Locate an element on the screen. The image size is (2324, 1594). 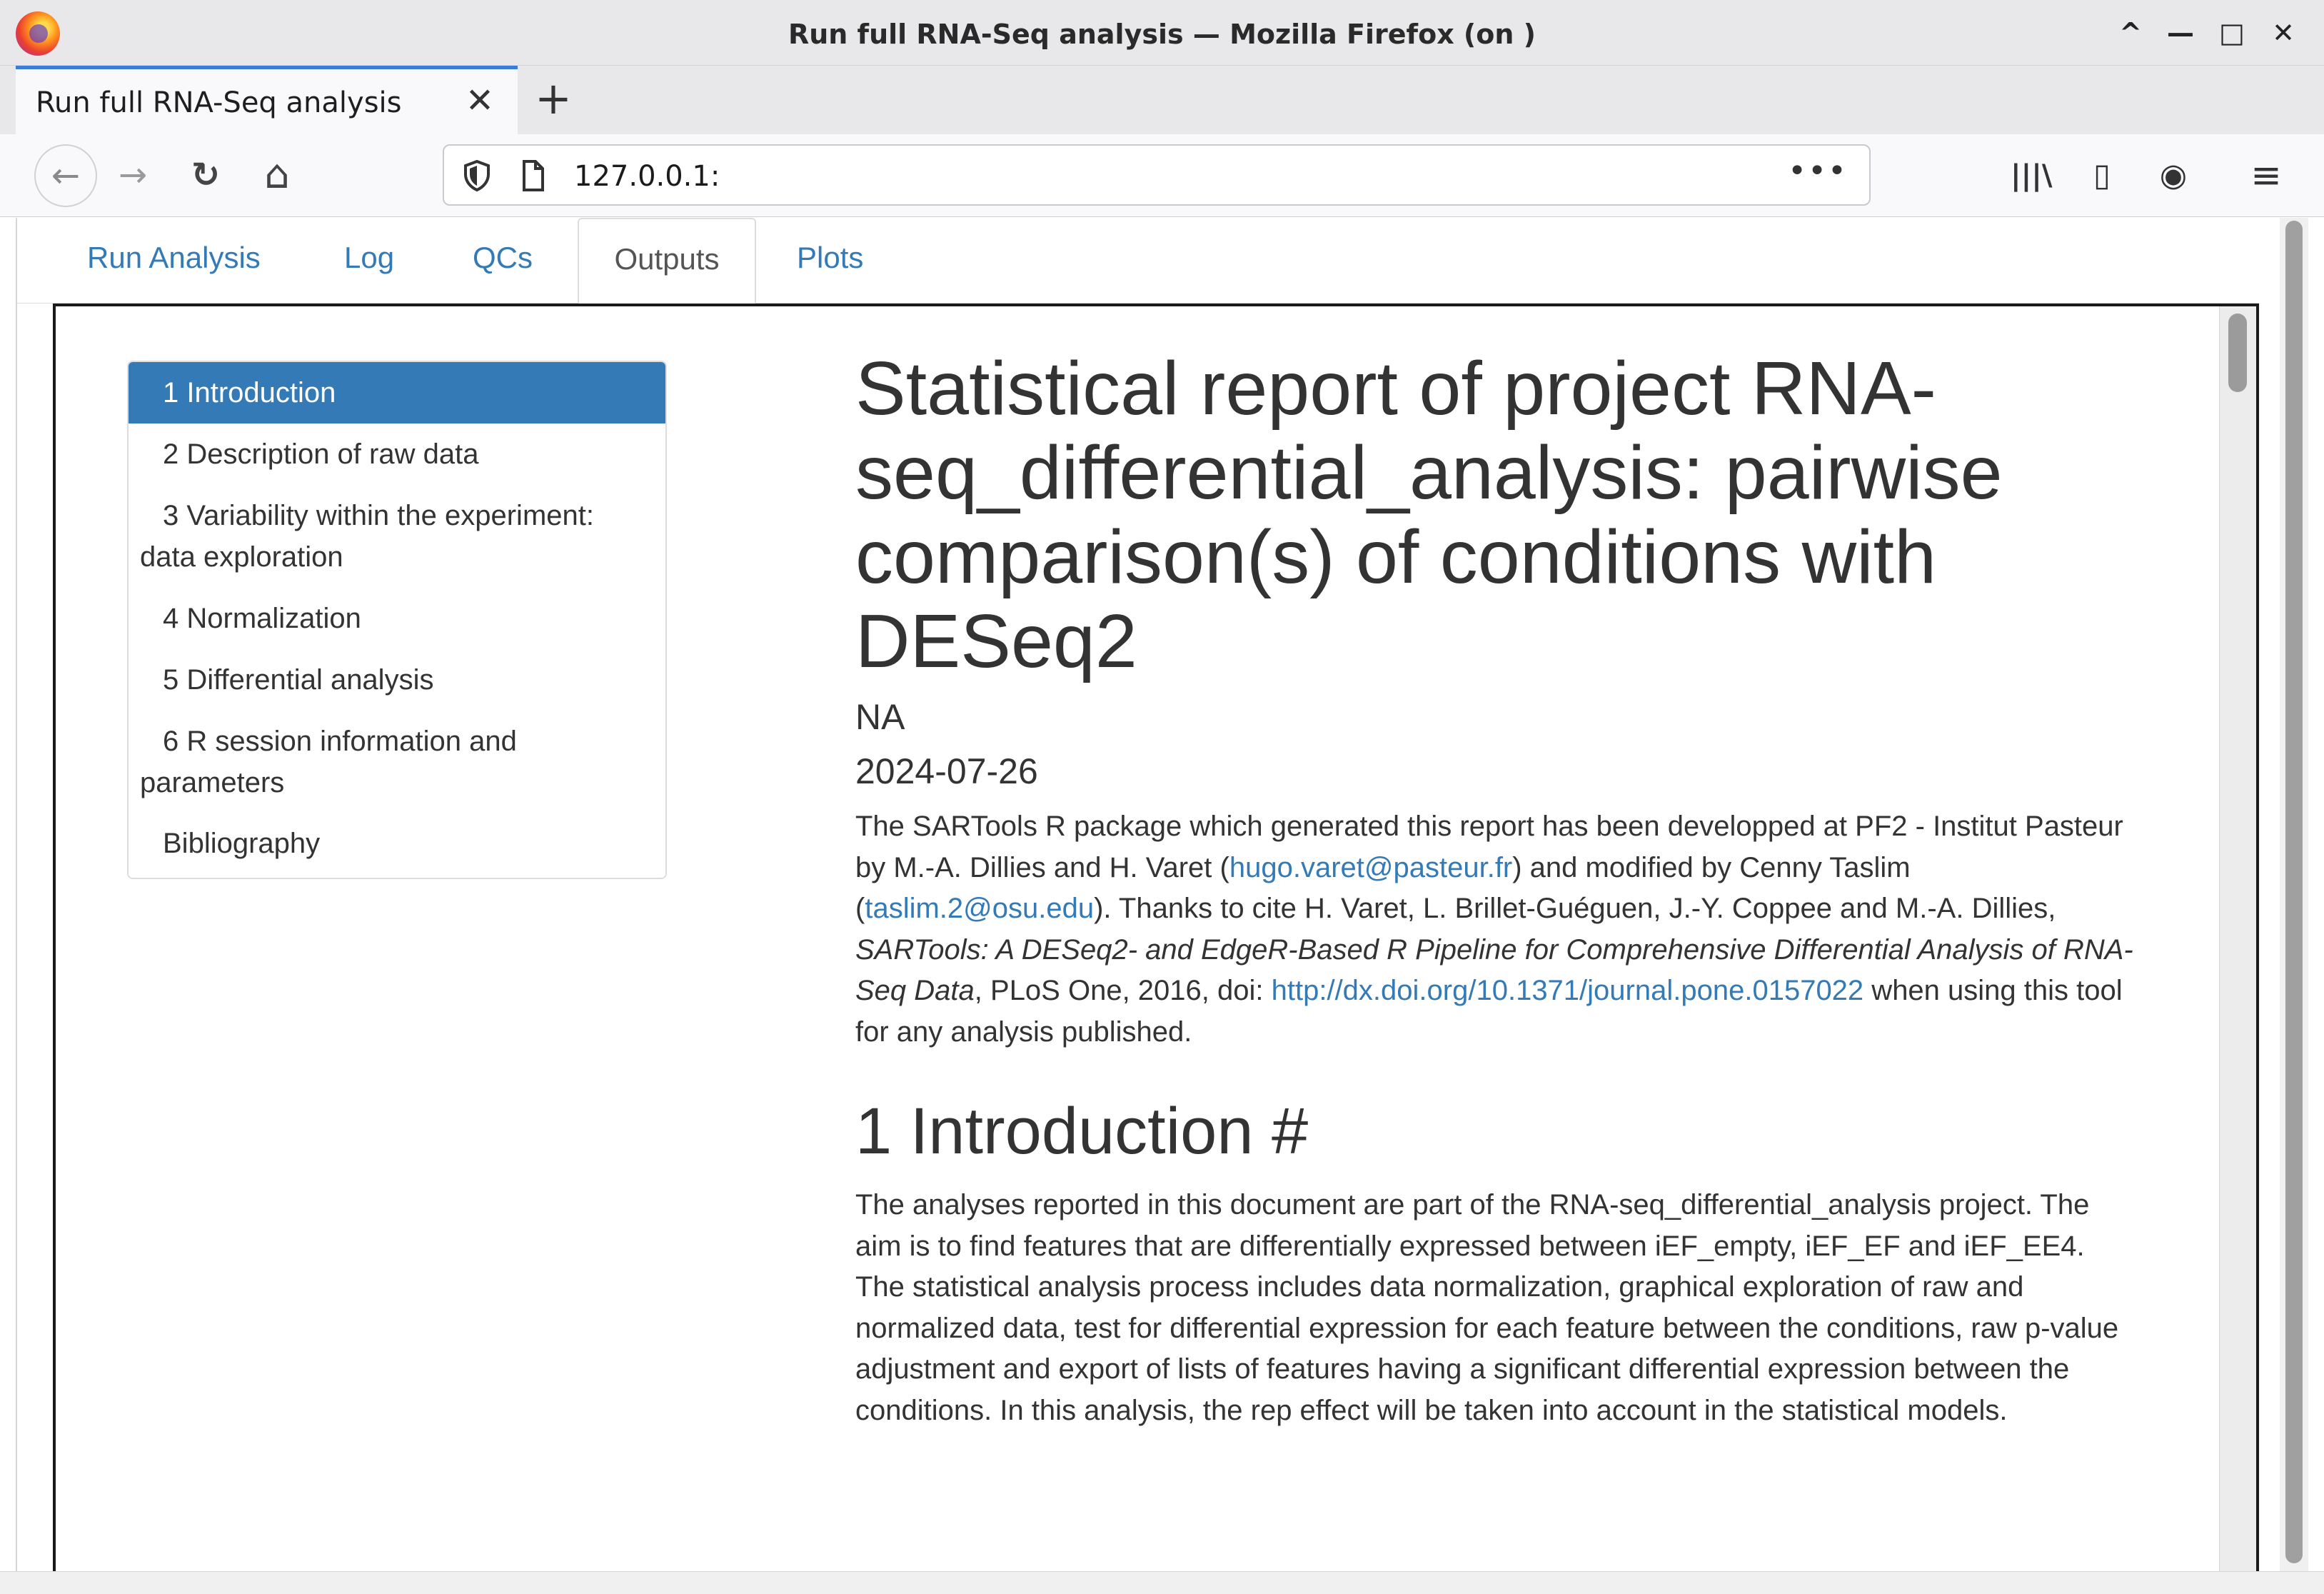
page-scrollbar-thumb is located at coordinates (2294, 892).